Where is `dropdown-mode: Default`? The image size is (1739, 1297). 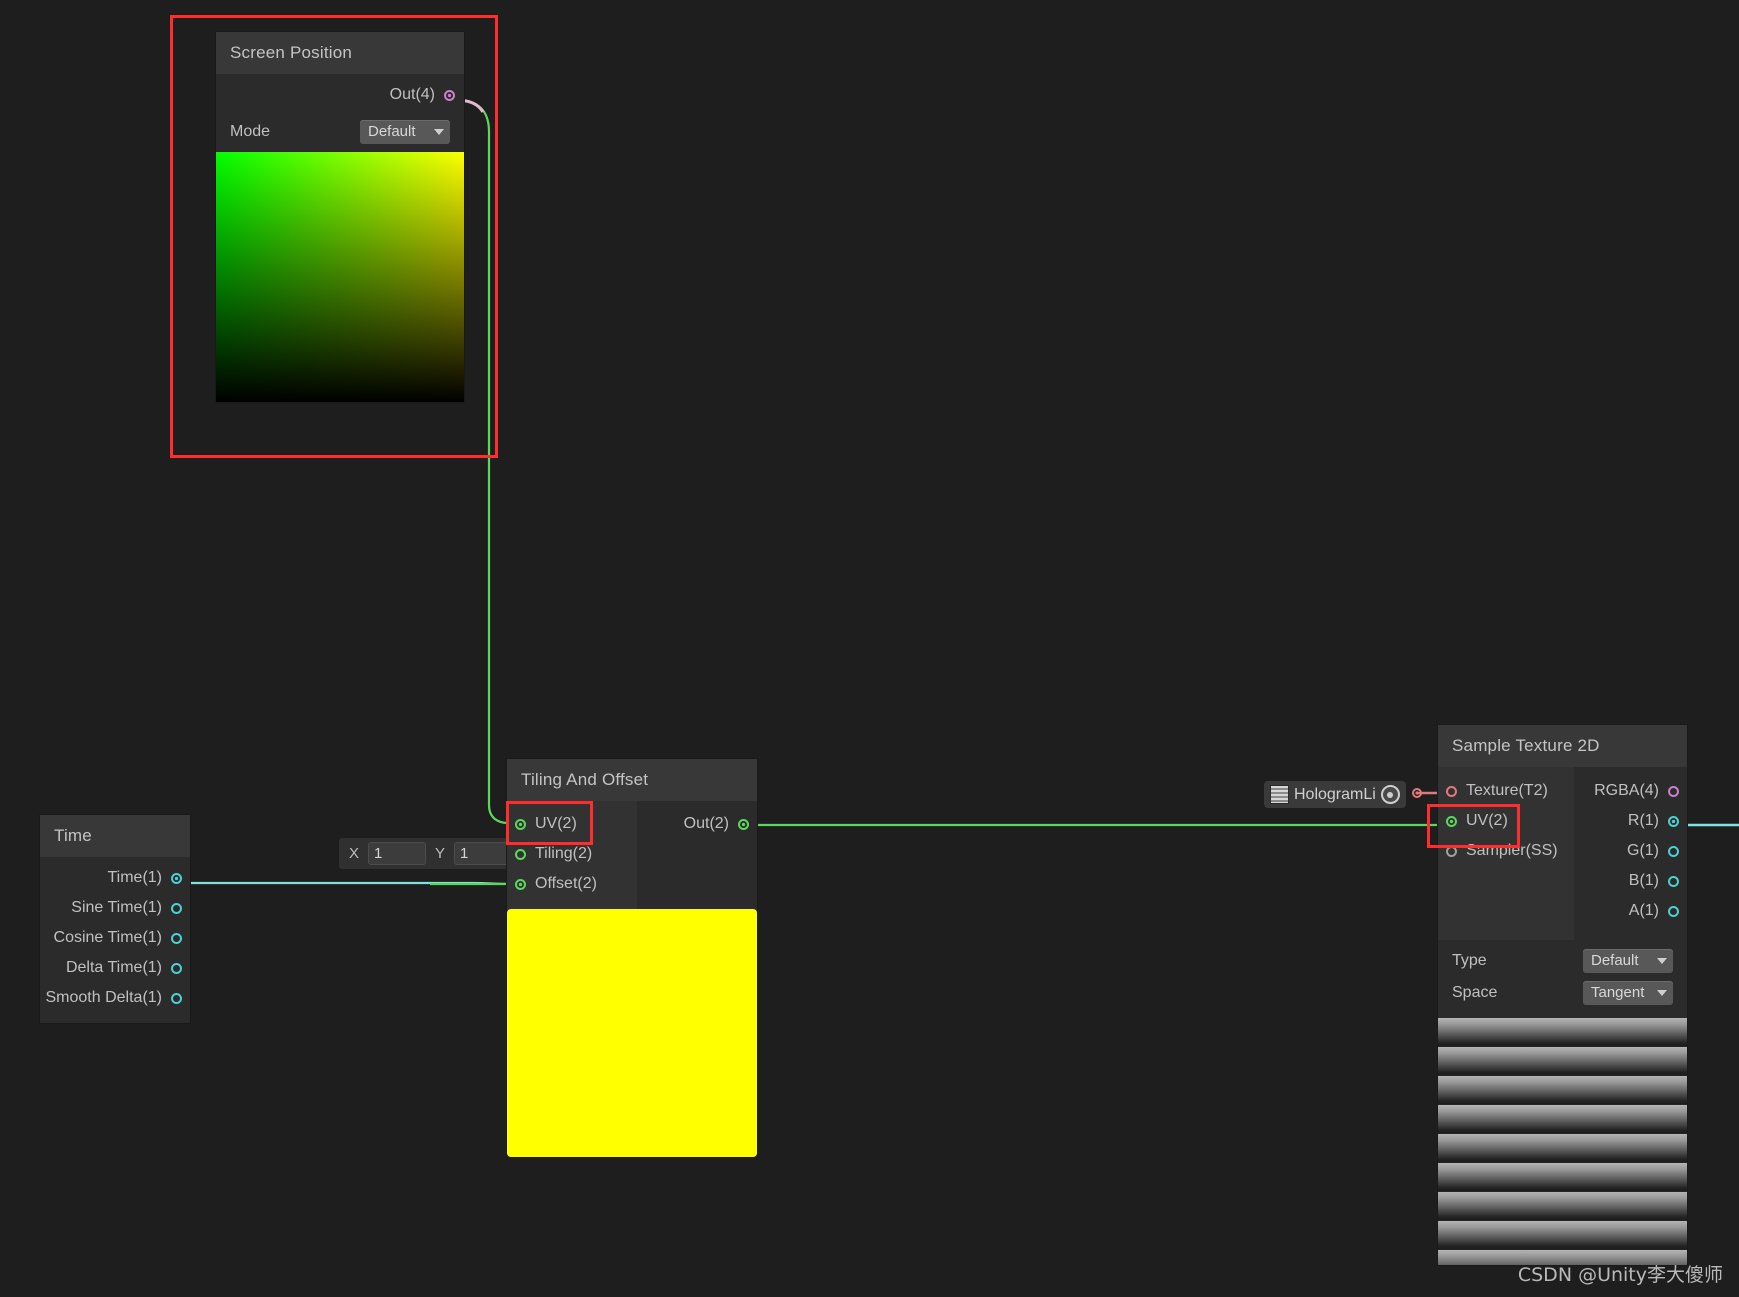 dropdown-mode: Default is located at coordinates (405, 132).